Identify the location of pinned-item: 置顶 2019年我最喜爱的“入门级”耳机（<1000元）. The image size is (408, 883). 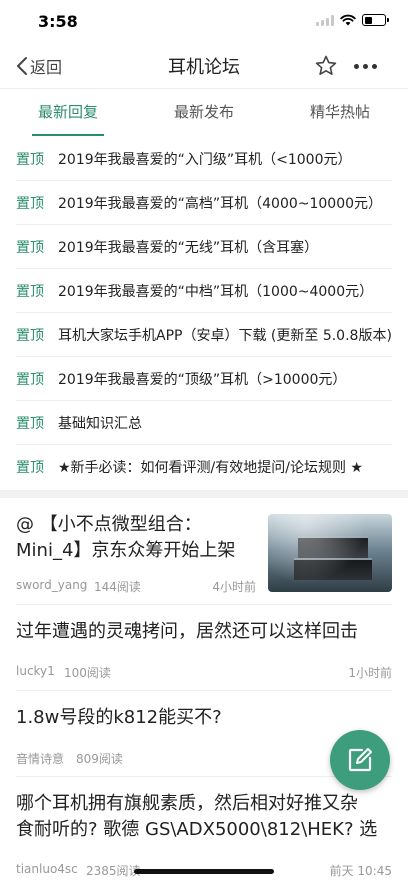
(204, 159).